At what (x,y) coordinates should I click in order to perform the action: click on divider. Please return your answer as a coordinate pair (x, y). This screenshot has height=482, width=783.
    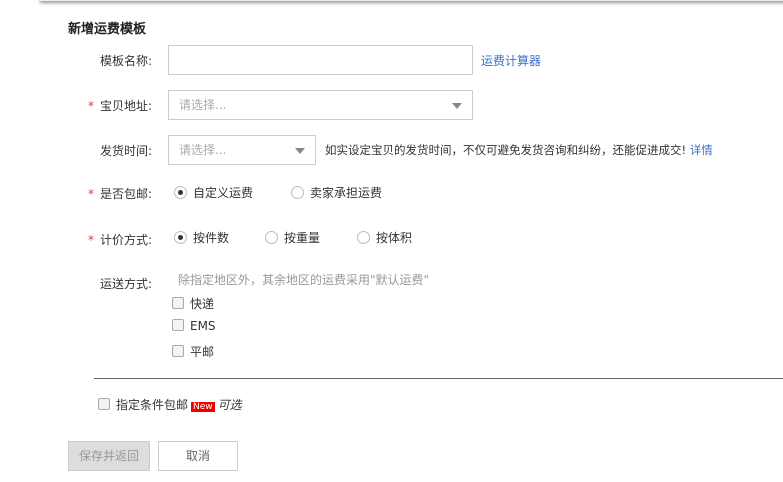
    Looking at the image, I should click on (438, 378).